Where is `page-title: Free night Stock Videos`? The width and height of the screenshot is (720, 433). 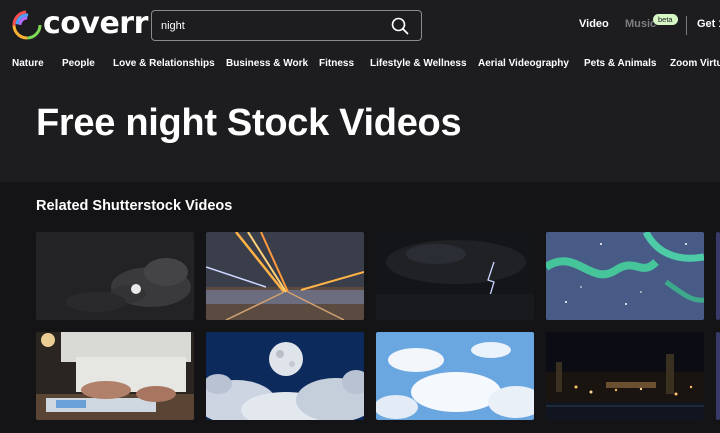
page-title: Free night Stock Videos is located at coordinates (249, 123).